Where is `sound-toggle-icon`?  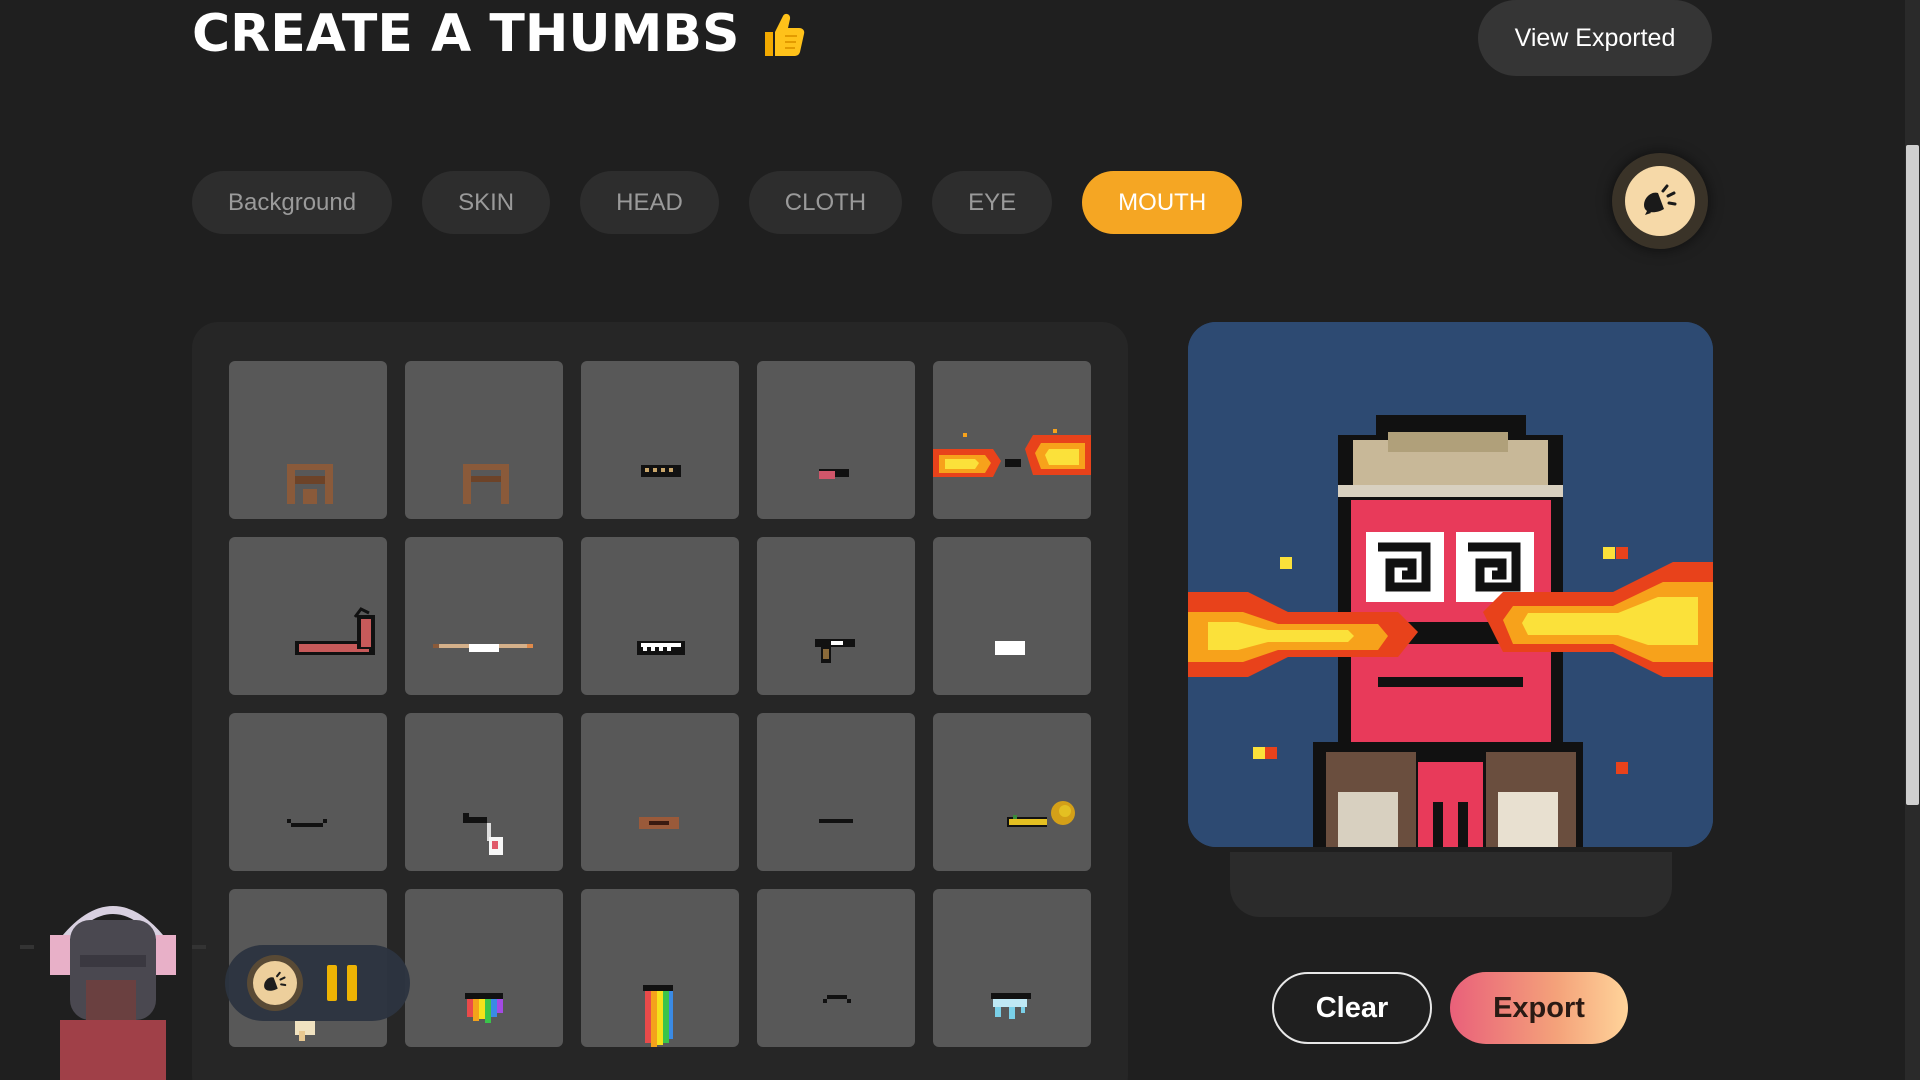 sound-toggle-icon is located at coordinates (1660, 201).